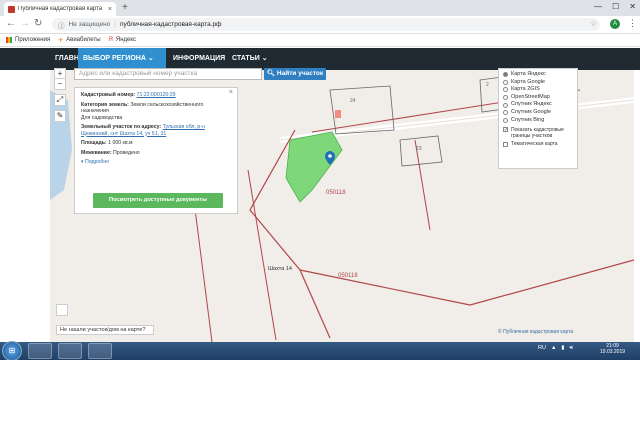 This screenshot has width=640, height=428. Describe the element at coordinates (598, 6) in the screenshot. I see `minimize-icon: —` at that location.